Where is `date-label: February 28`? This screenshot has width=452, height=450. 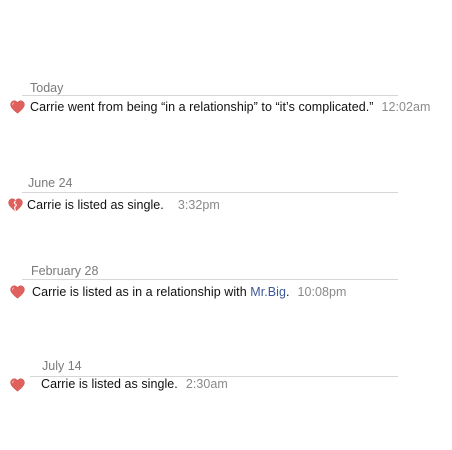 date-label: February 28 is located at coordinates (65, 271).